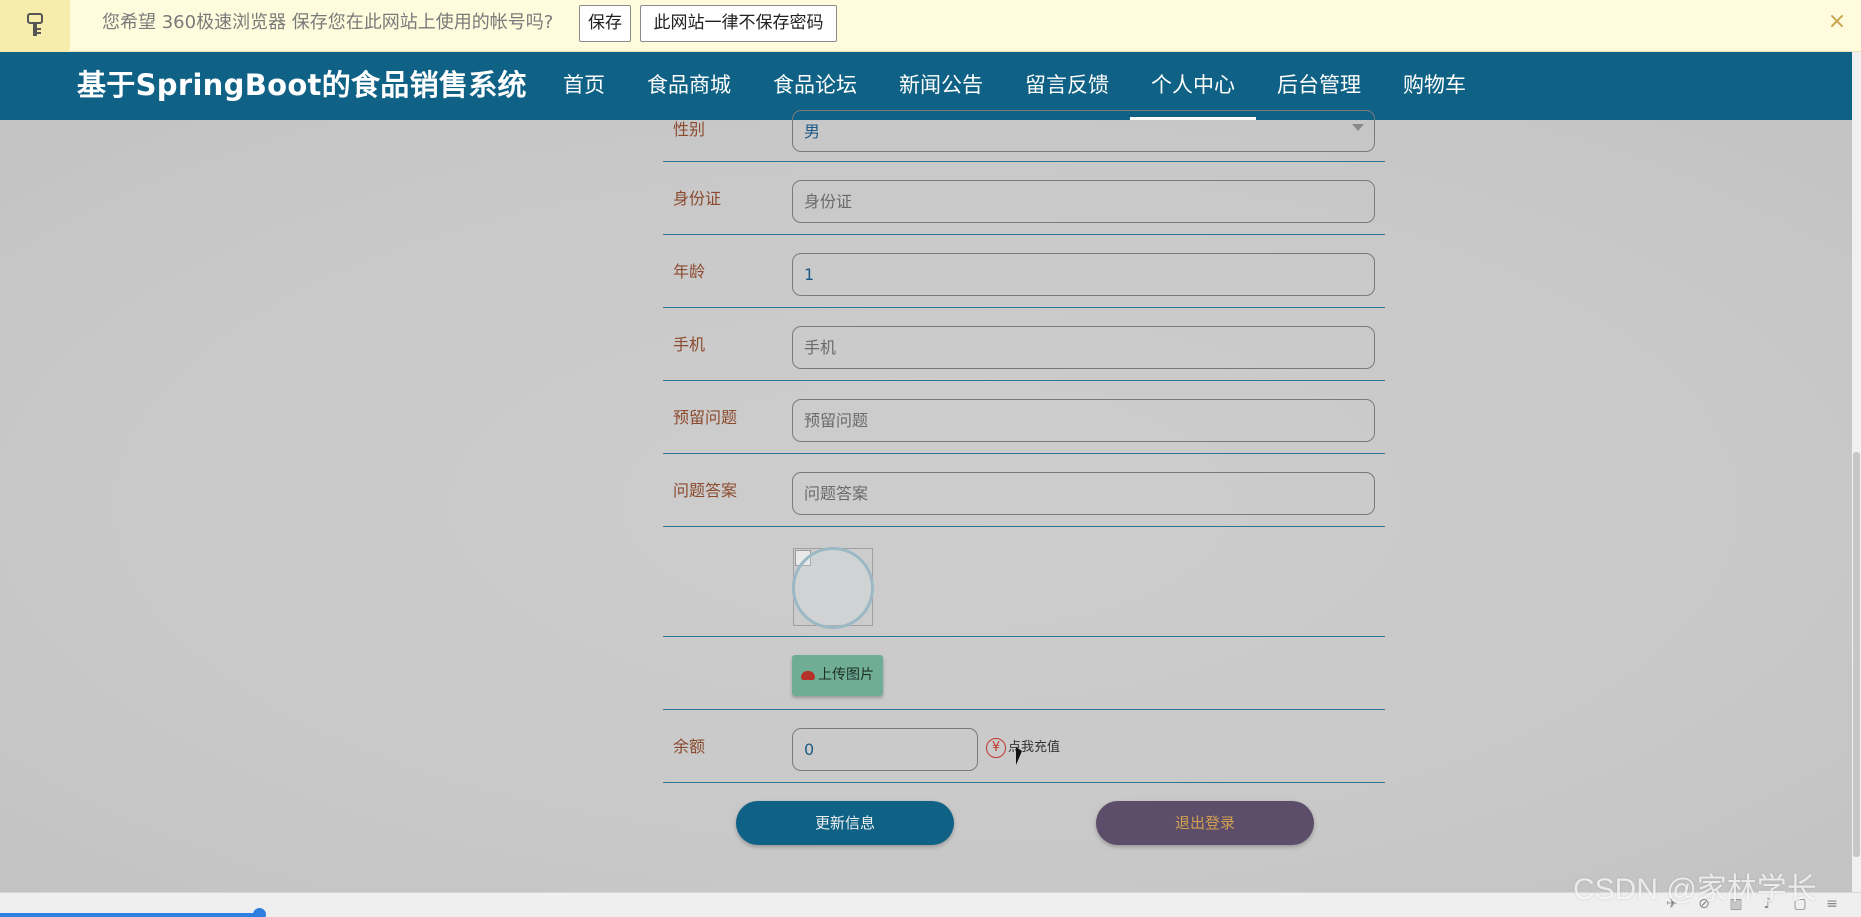  What do you see at coordinates (1434, 86) in the screenshot?
I see `nav-item-cart: 购物车` at bounding box center [1434, 86].